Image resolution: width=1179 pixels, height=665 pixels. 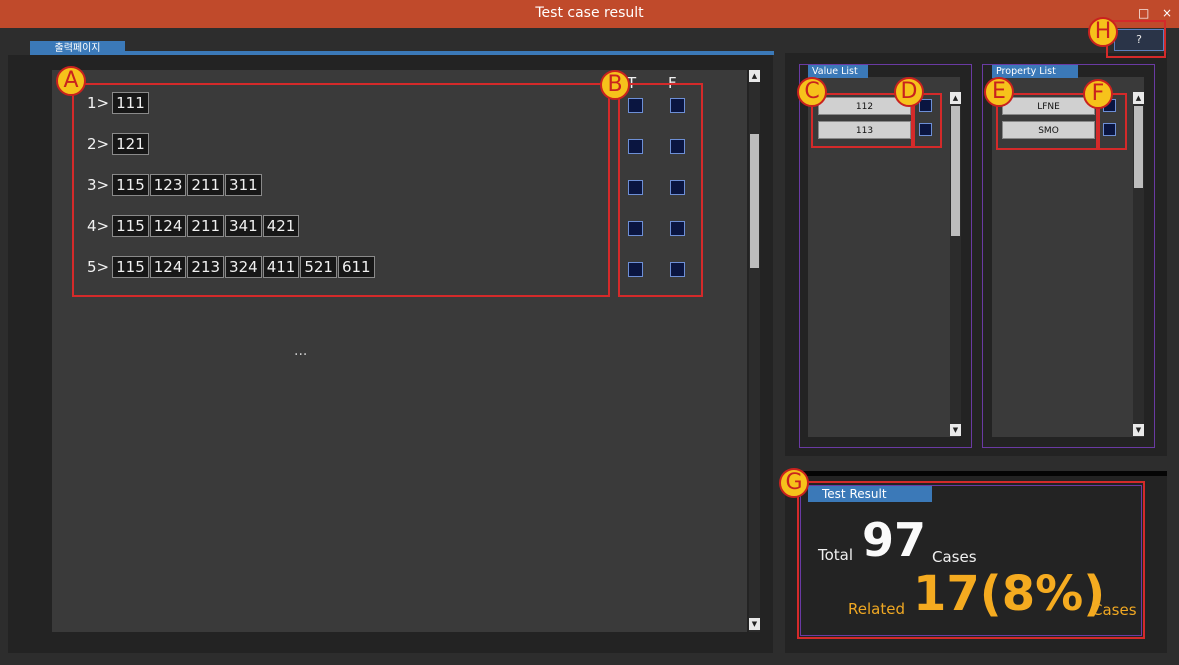 I want to click on close-icon: ×, so click(x=1167, y=13).